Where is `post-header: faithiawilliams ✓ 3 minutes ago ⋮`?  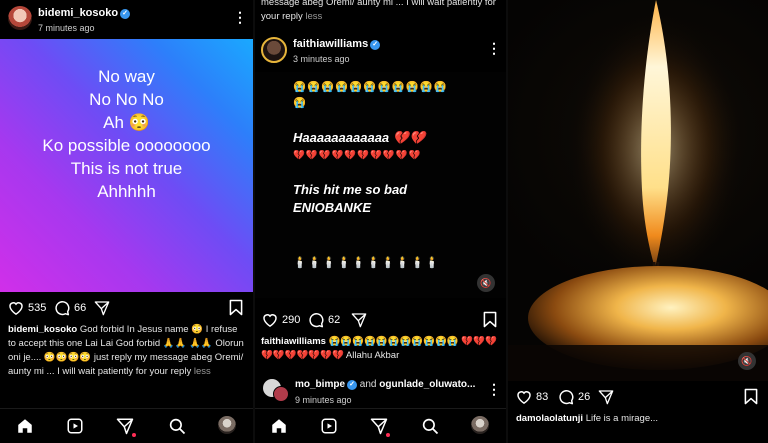
post-header: faithiawilliams ✓ 3 minutes ago ⋮ is located at coordinates (380, 53).